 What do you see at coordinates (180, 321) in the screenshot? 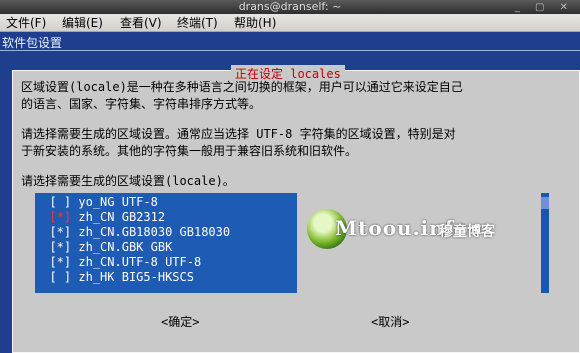
I see `ok-button: <确定>` at bounding box center [180, 321].